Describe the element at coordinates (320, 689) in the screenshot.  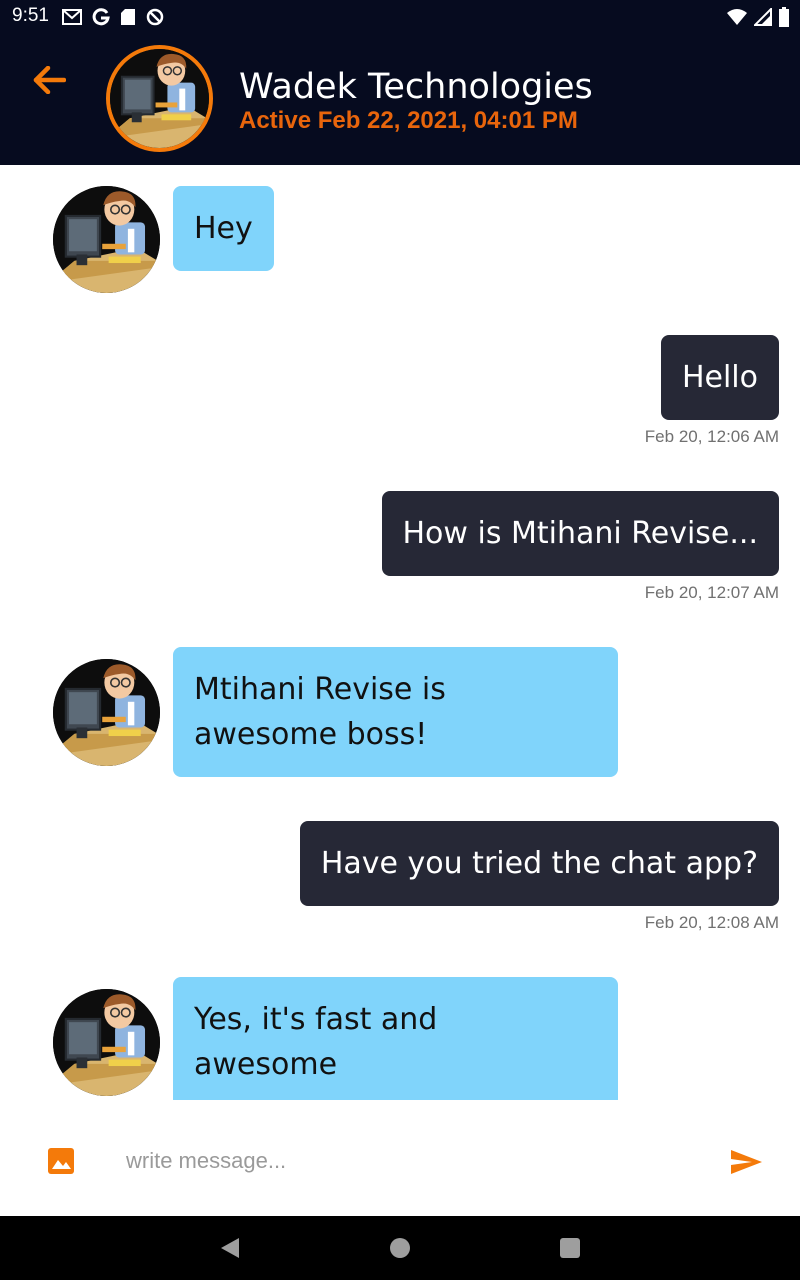
I see `message-text-line: Mtihani Revise is` at that location.